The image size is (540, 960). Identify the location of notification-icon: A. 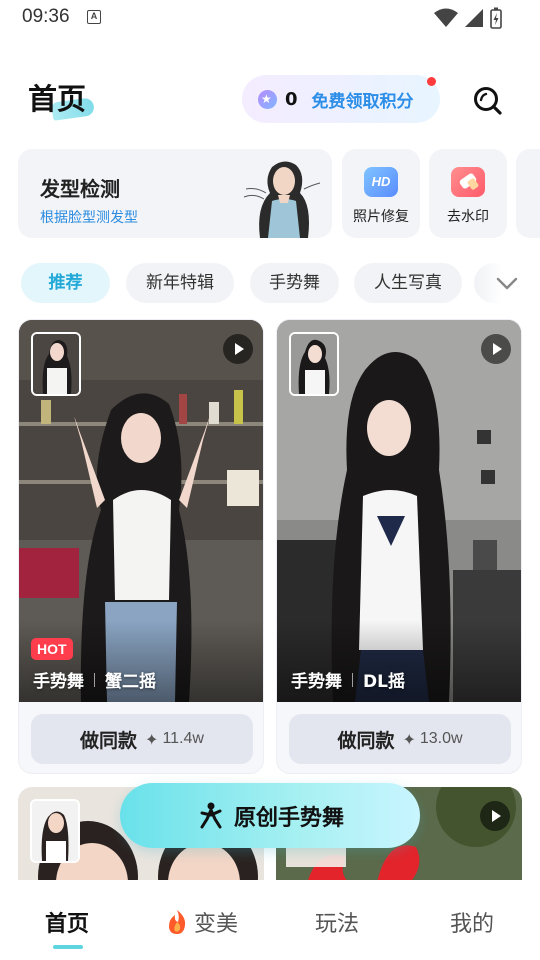
(94, 17).